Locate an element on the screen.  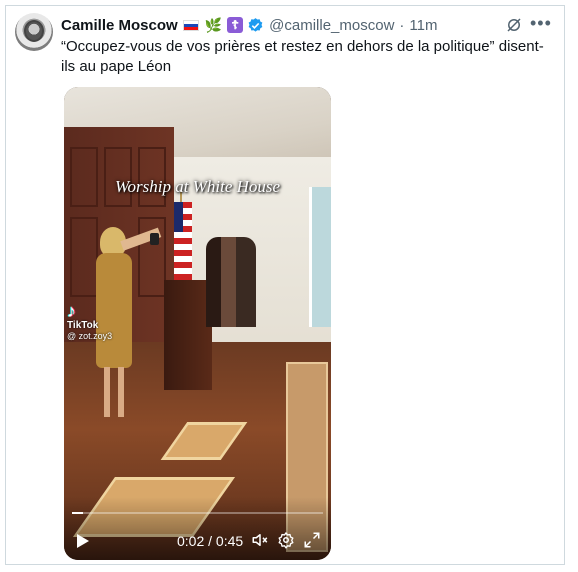
author-handle: @camille_moscow is located at coordinates (331, 25).